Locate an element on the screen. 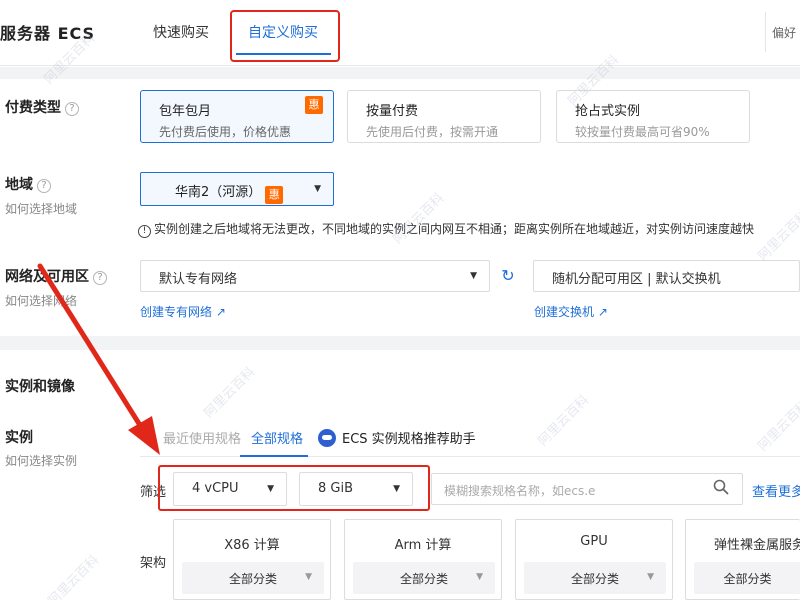 The height and width of the screenshot is (600, 800). arch-option-gpu: GPU 全部分类 ▼ is located at coordinates (594, 559).